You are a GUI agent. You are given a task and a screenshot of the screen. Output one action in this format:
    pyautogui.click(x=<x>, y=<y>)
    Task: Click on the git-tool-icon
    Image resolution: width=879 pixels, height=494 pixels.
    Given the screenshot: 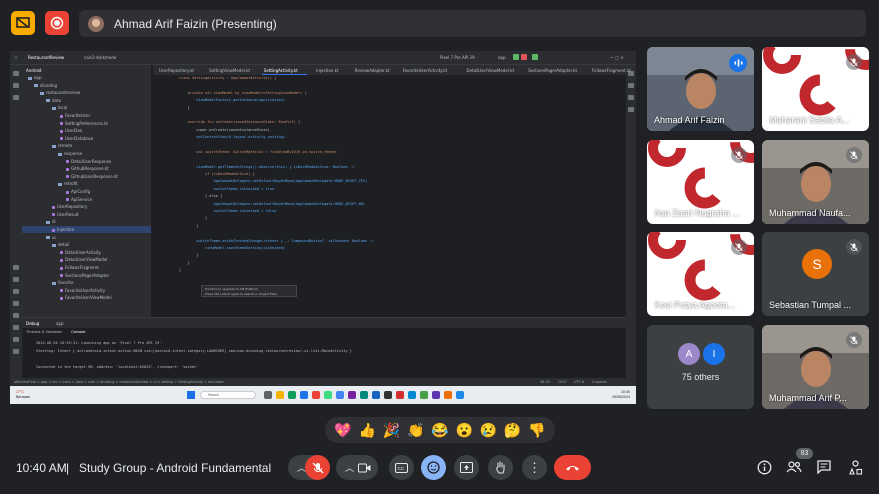 What is the action you would take?
    pyautogui.click(x=16, y=339)
    